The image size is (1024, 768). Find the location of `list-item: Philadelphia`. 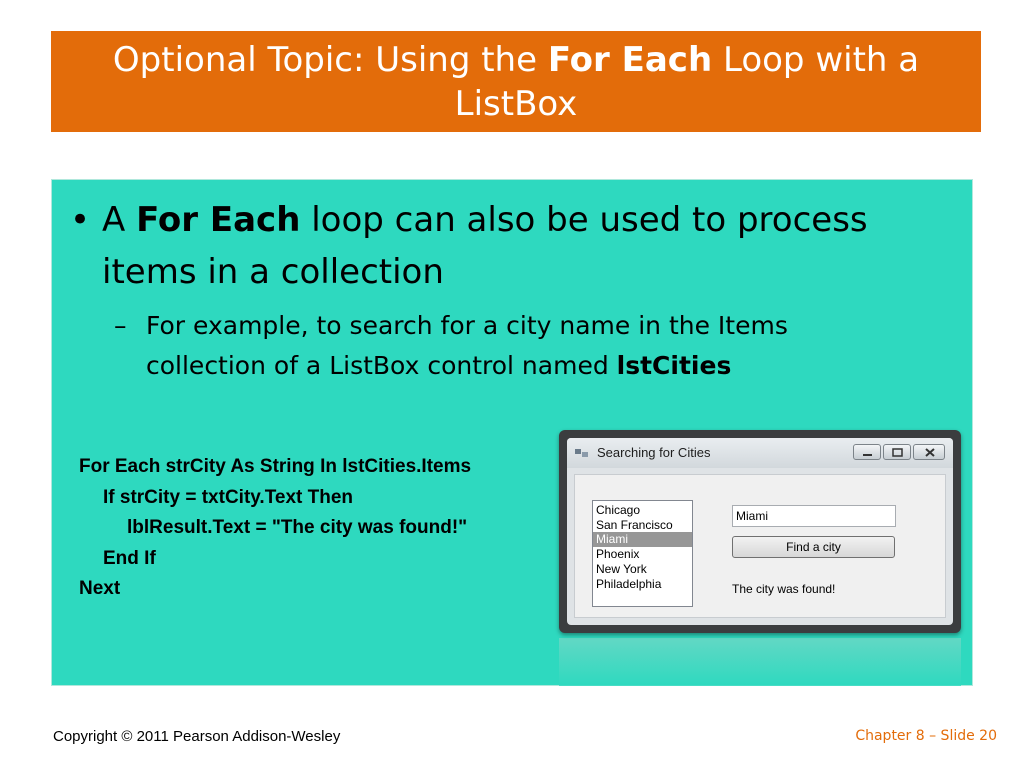

list-item: Philadelphia is located at coordinates (642, 584).